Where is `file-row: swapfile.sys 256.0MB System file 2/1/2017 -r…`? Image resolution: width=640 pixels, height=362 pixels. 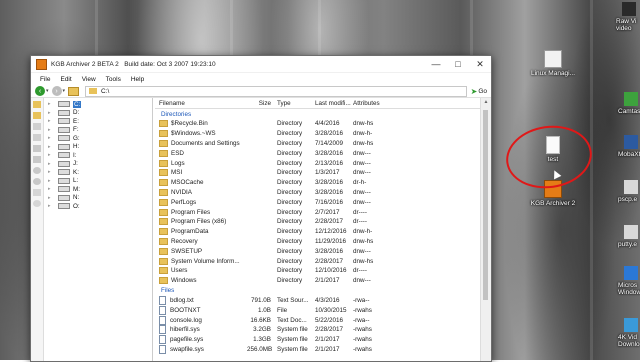 file-row: swapfile.sys 256.0MB System file 2/1/2017 -r… is located at coordinates (318, 349).